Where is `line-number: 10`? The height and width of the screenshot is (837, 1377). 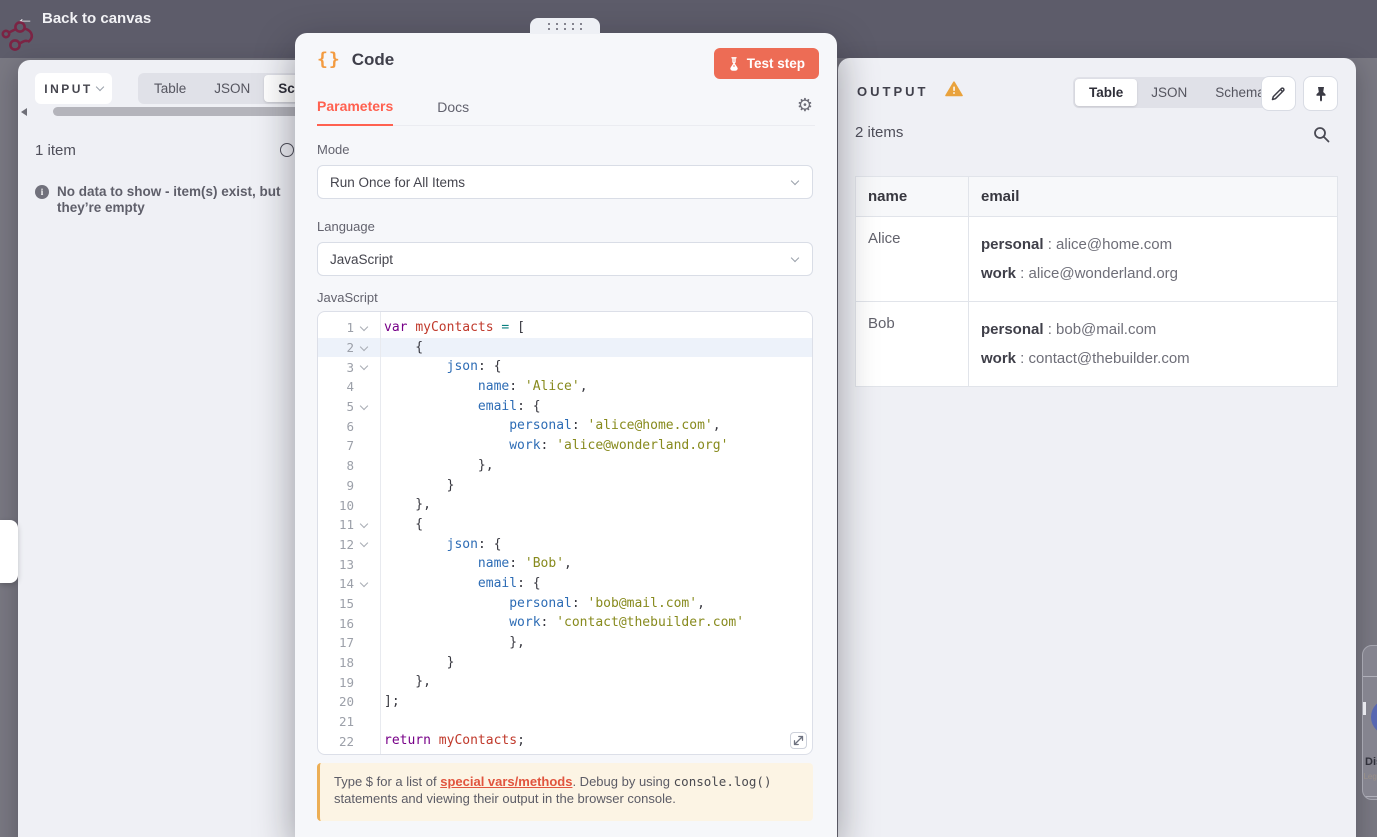
line-number: 10 is located at coordinates (346, 505).